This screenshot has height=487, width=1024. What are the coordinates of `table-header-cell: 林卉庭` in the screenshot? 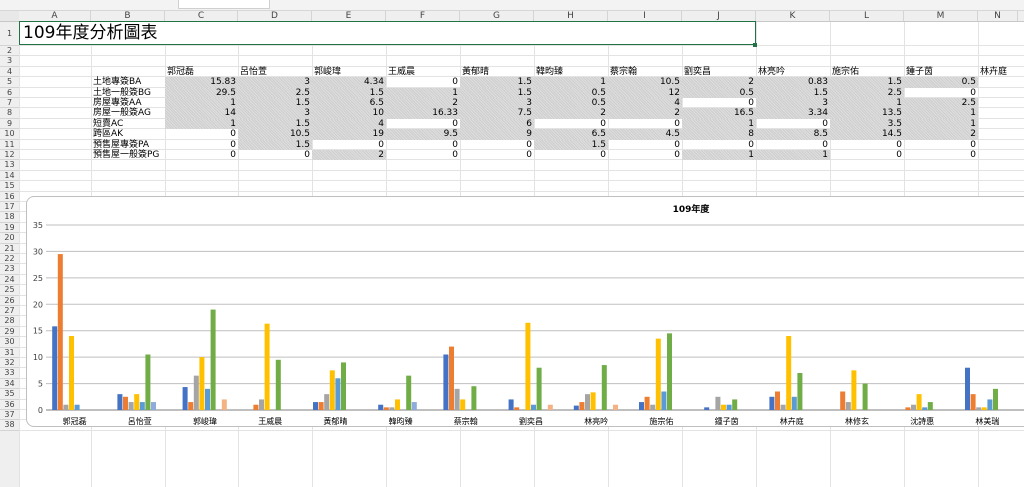 It's located at (998, 72).